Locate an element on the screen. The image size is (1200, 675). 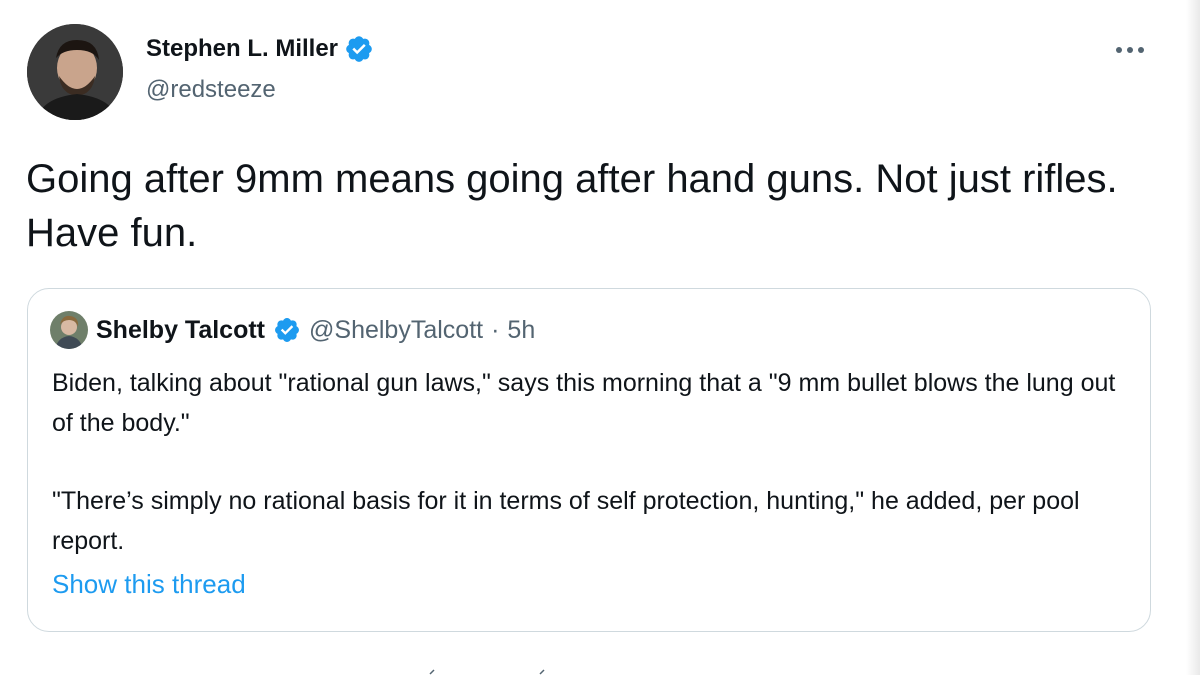
more-options-button is located at coordinates (1130, 50).